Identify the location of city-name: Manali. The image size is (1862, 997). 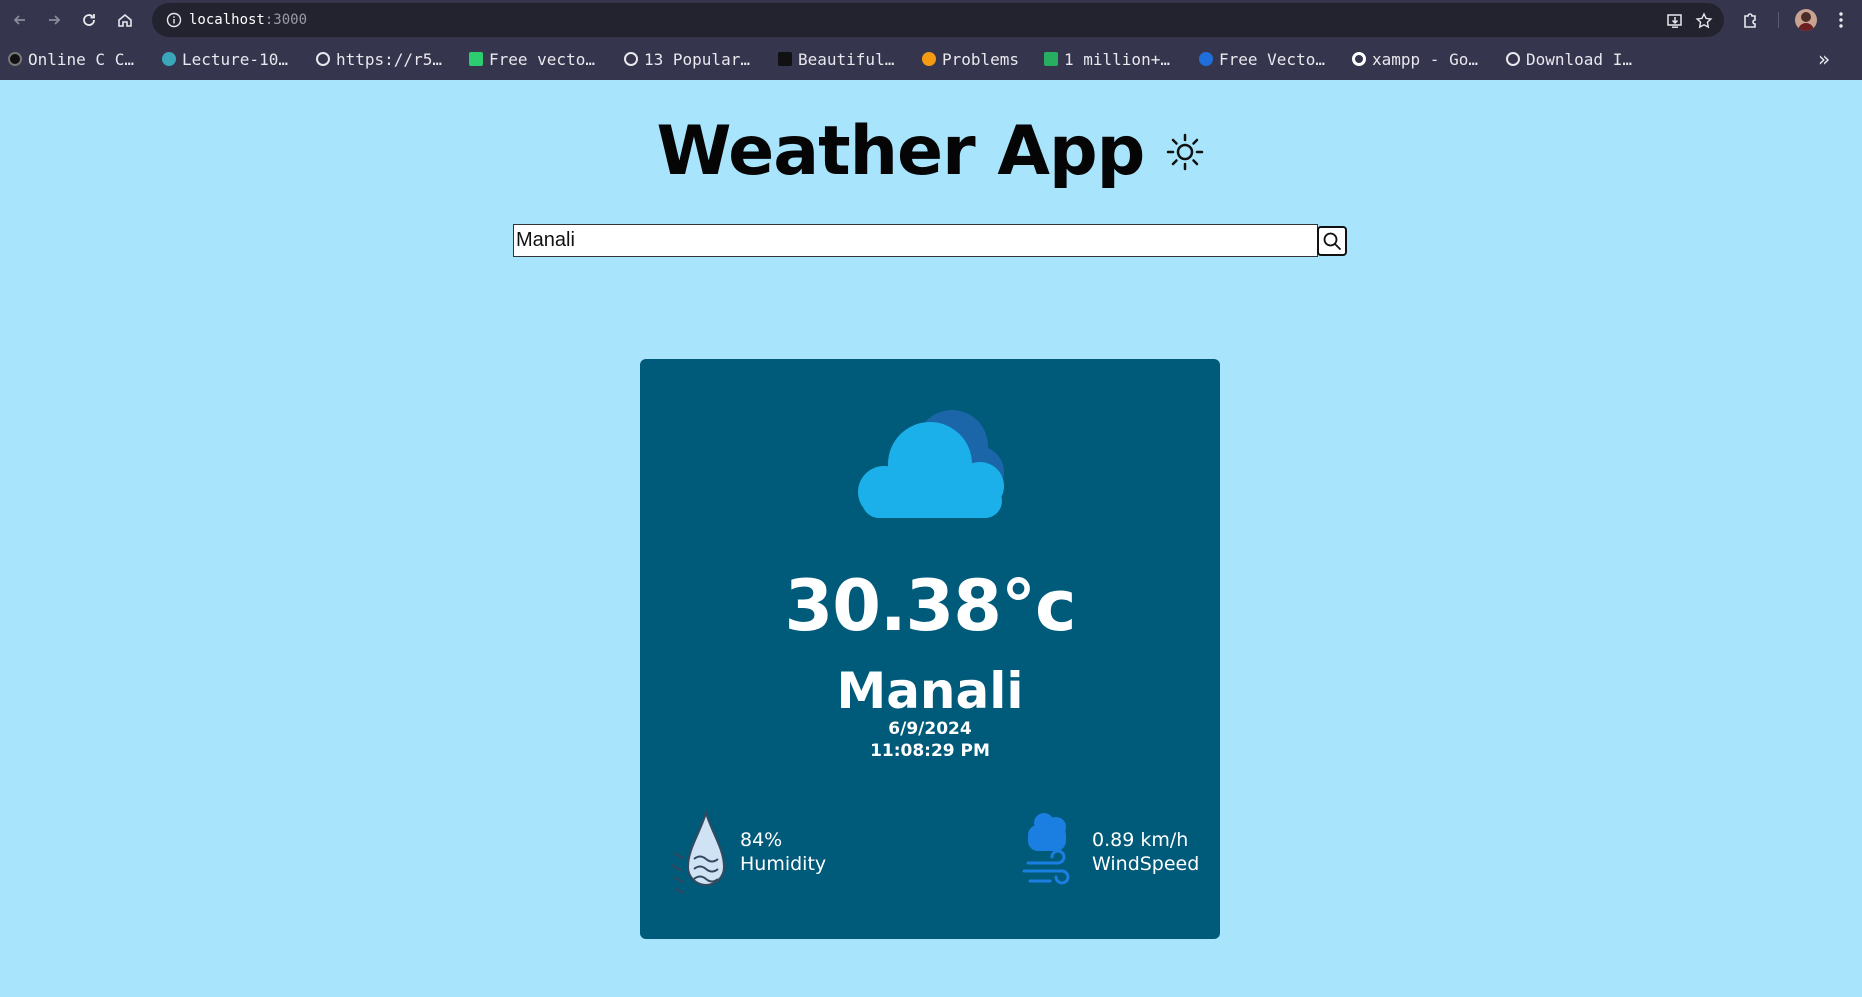
(930, 691).